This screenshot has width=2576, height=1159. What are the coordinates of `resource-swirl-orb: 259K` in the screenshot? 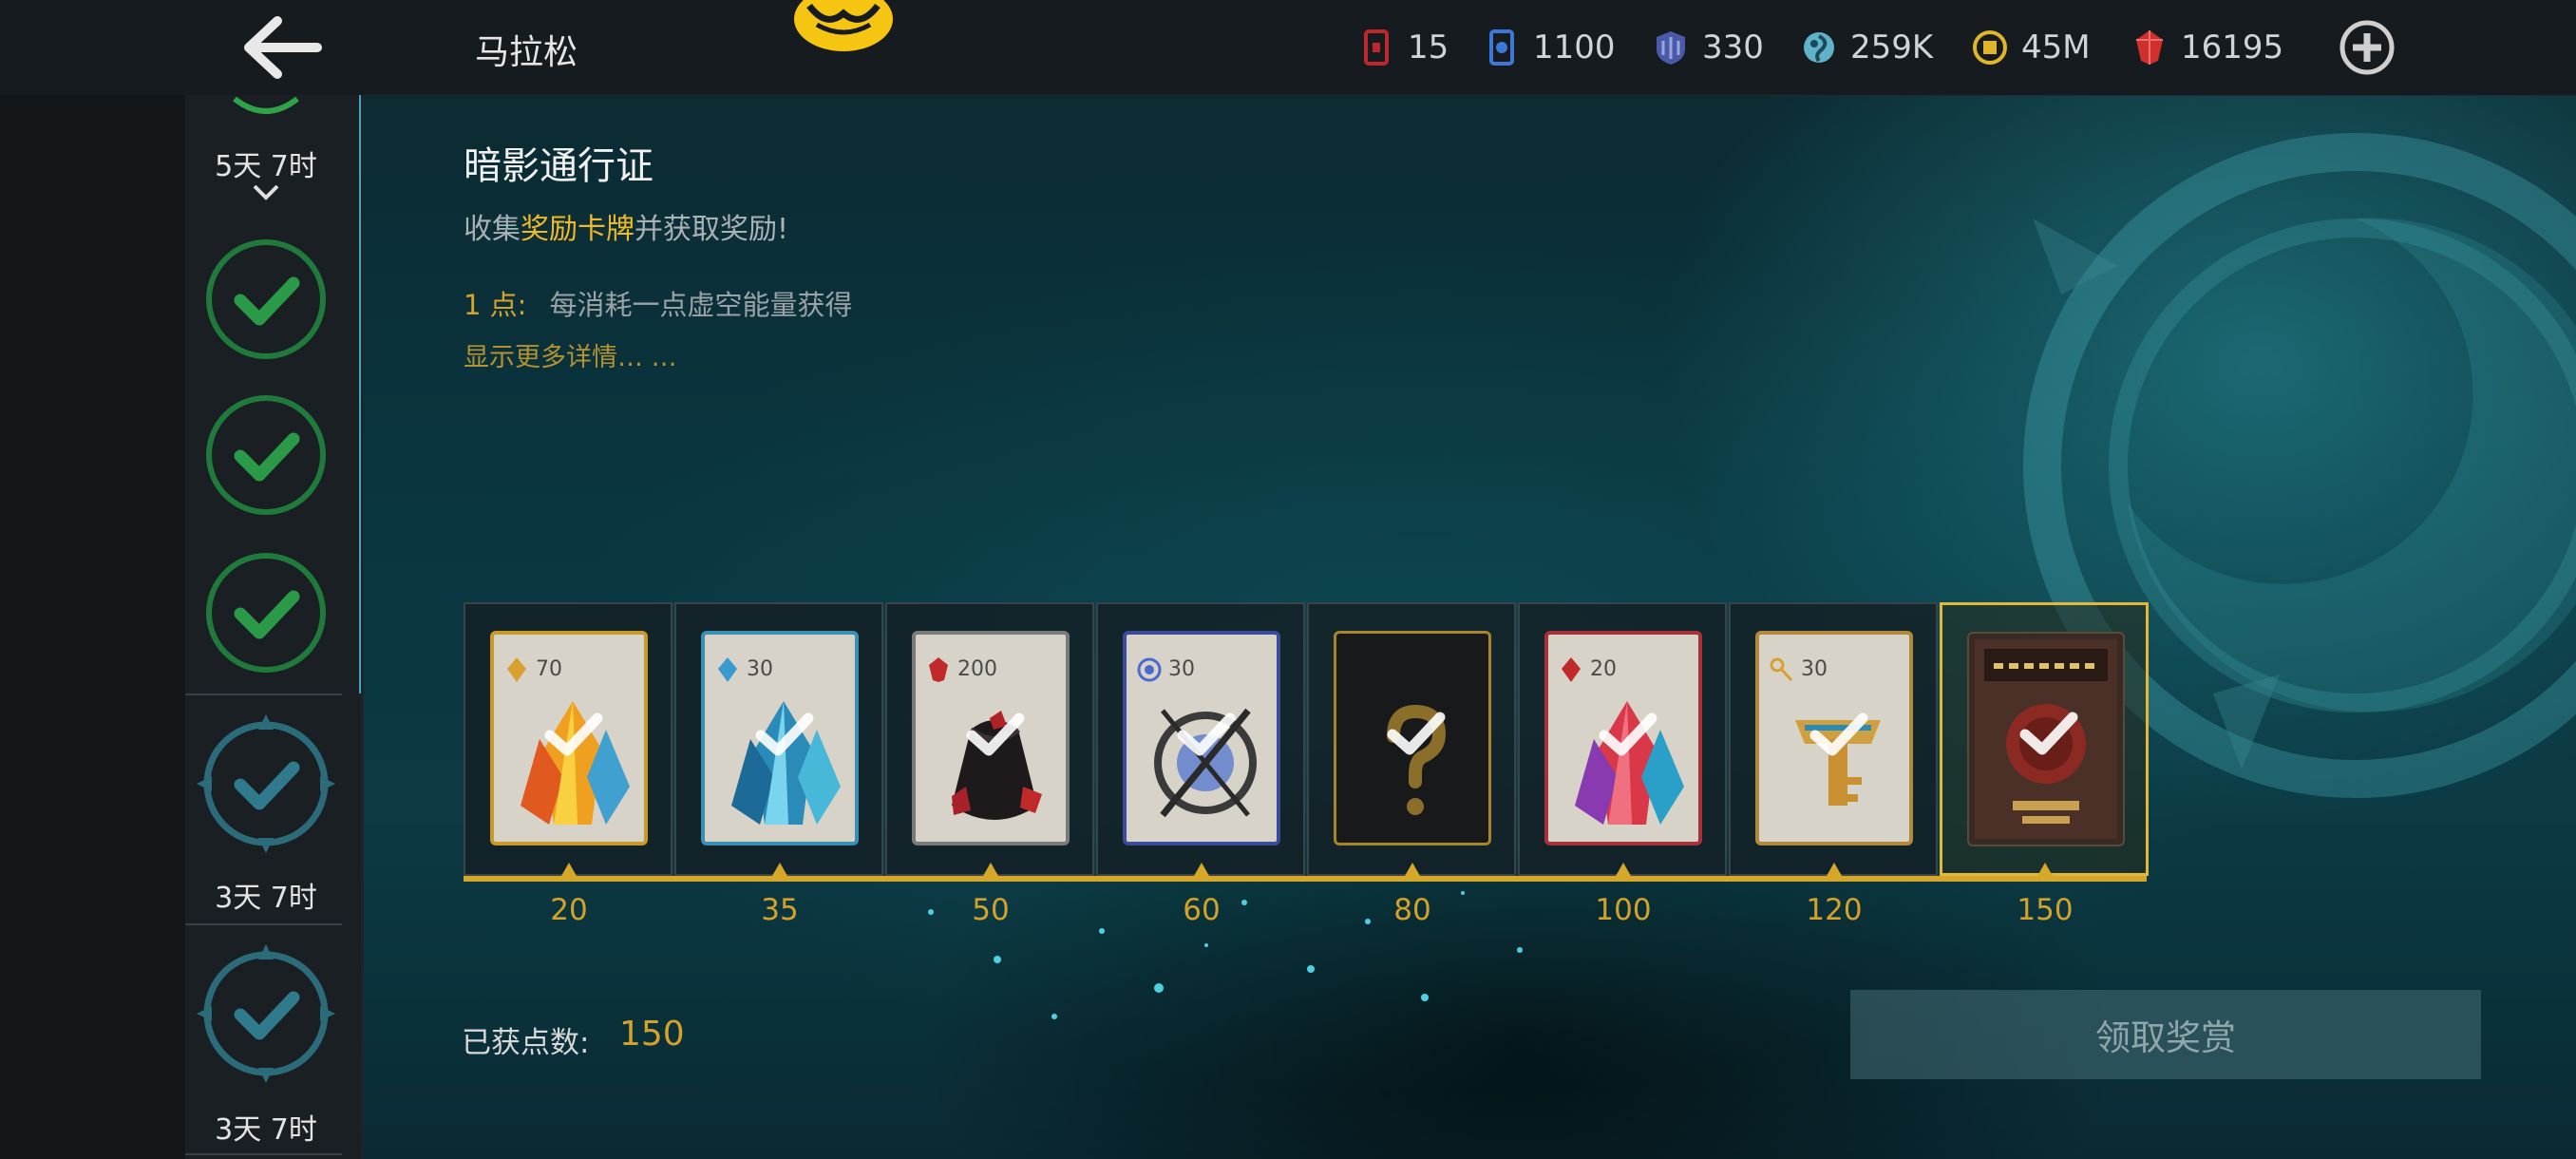 It's located at (1867, 47).